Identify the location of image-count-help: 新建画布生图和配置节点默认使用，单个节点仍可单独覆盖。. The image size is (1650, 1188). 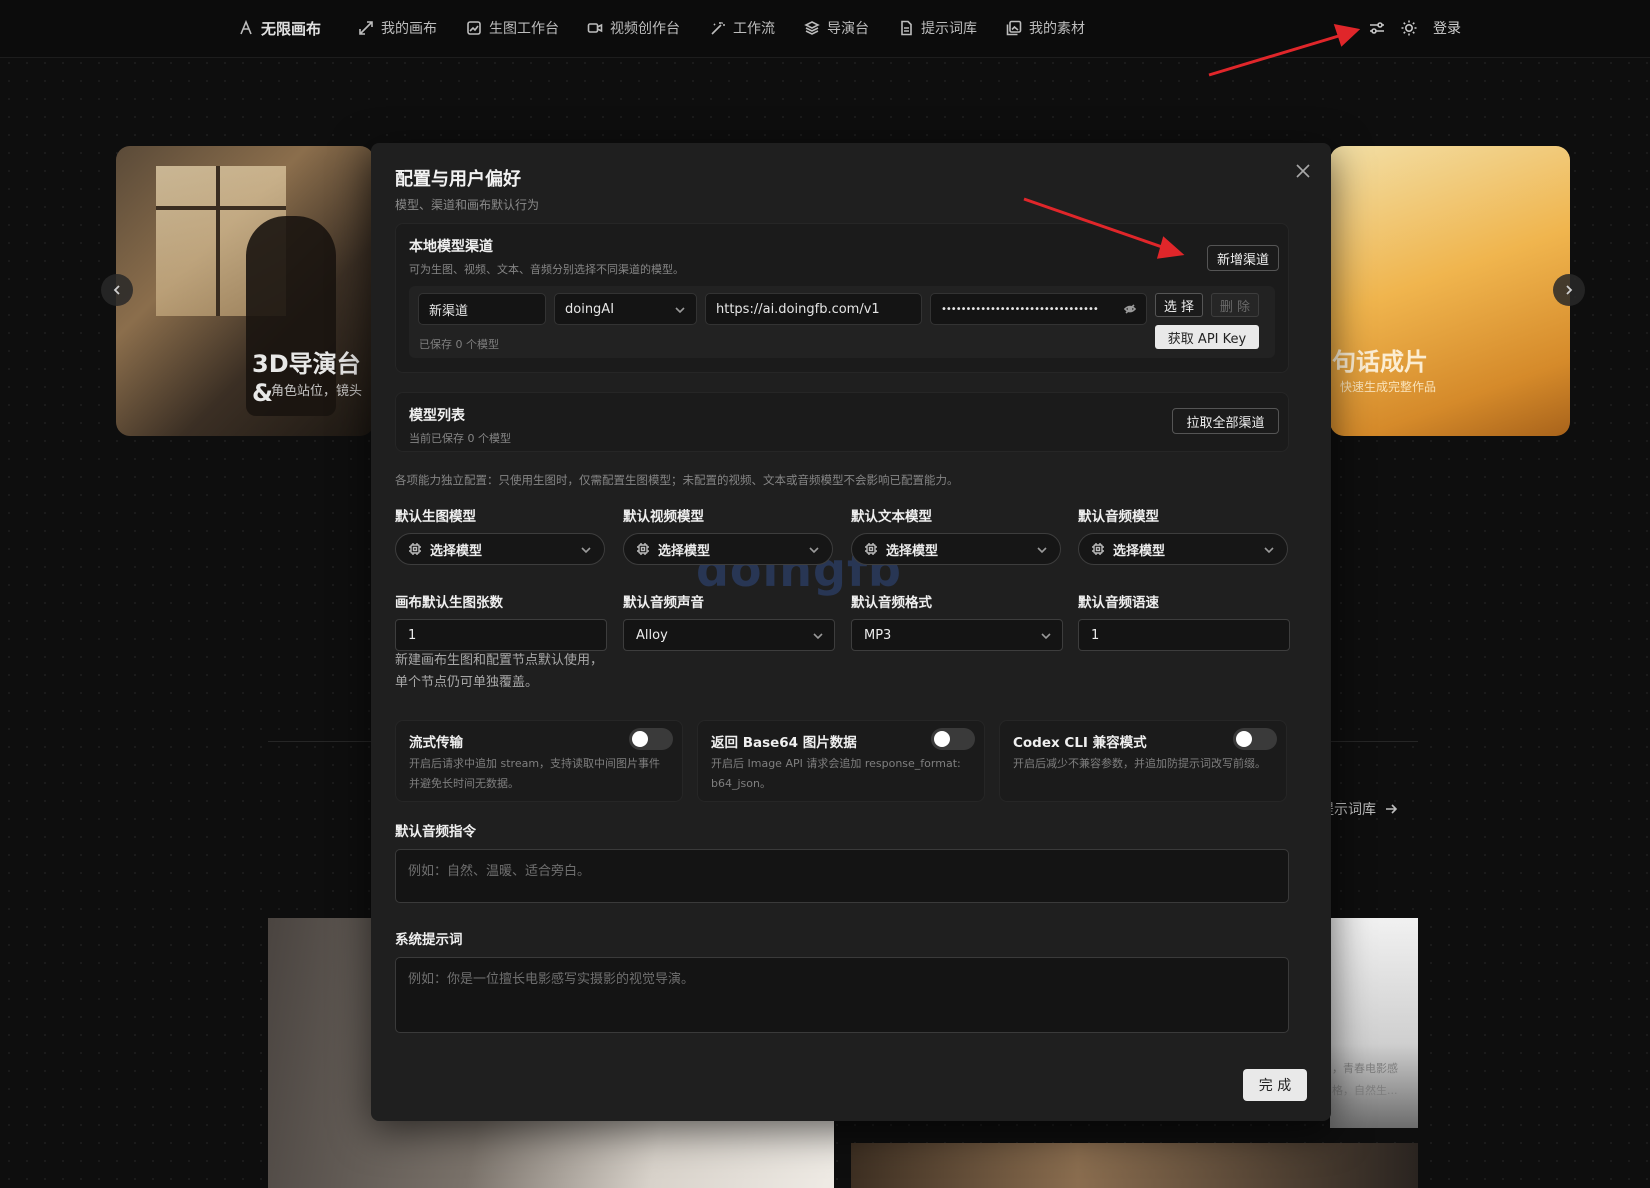
(499, 671).